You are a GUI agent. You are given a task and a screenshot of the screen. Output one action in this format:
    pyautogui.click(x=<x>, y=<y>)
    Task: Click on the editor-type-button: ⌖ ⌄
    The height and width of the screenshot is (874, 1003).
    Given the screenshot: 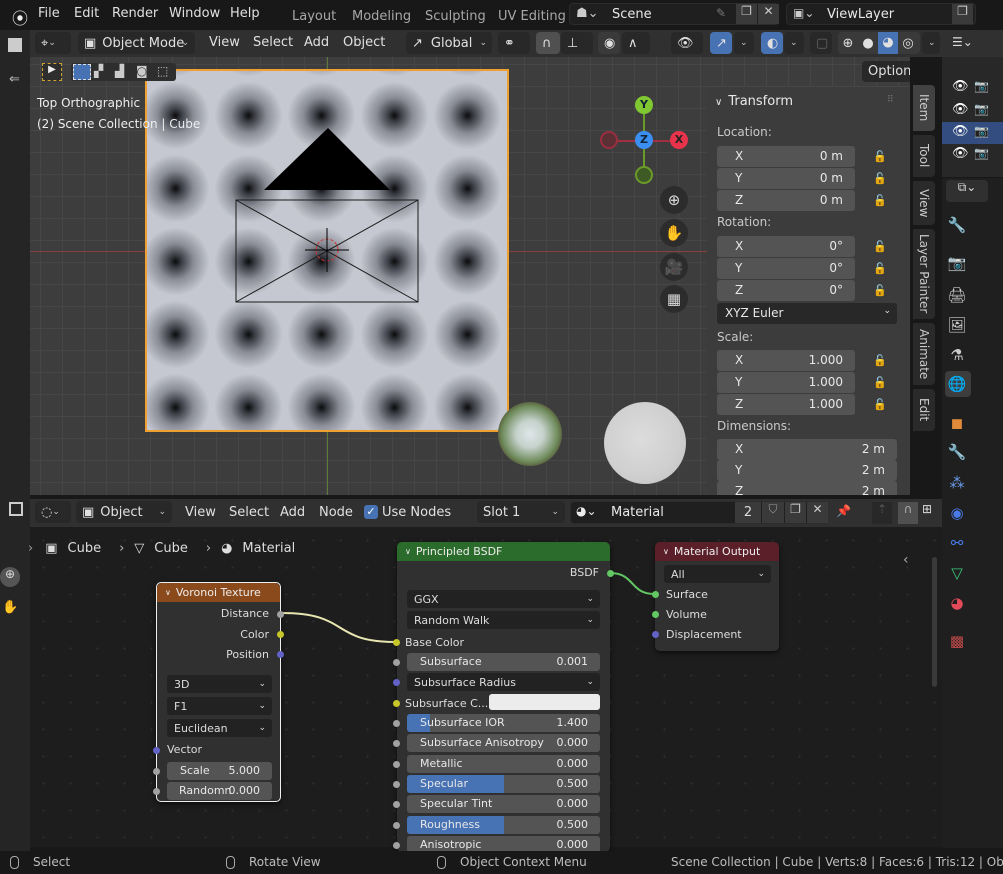 What is the action you would take?
    pyautogui.click(x=53, y=43)
    